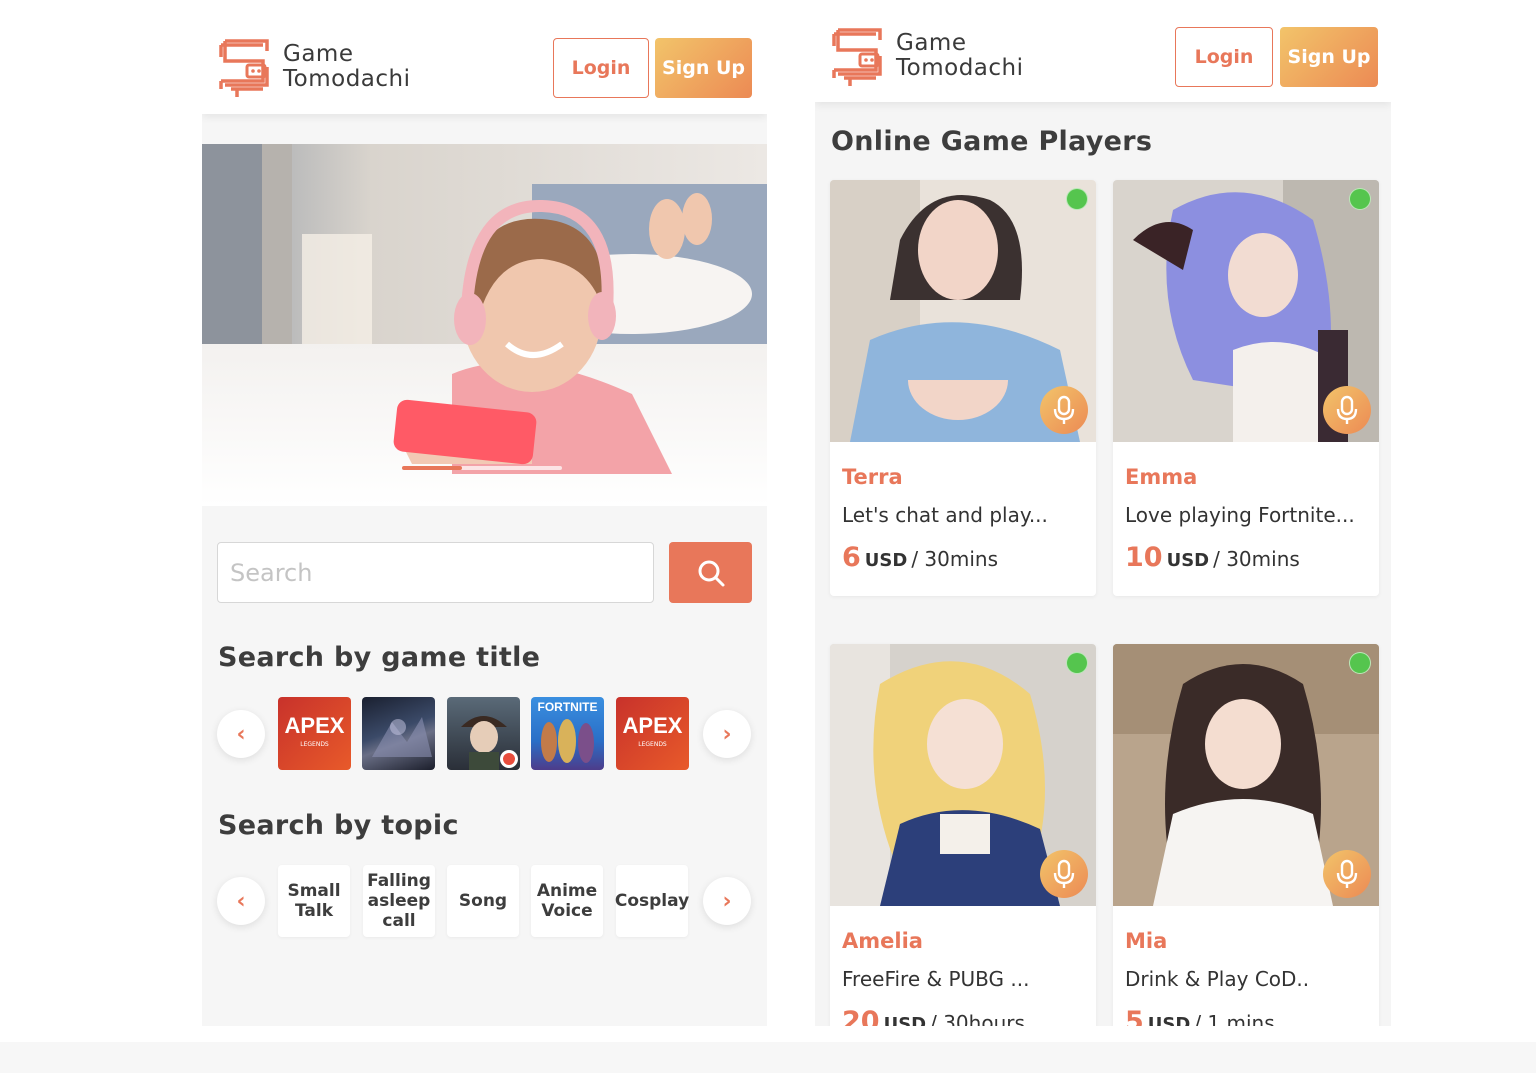 The width and height of the screenshot is (1536, 1073). What do you see at coordinates (567, 741) in the screenshot?
I see `fortnite-characters-icon` at bounding box center [567, 741].